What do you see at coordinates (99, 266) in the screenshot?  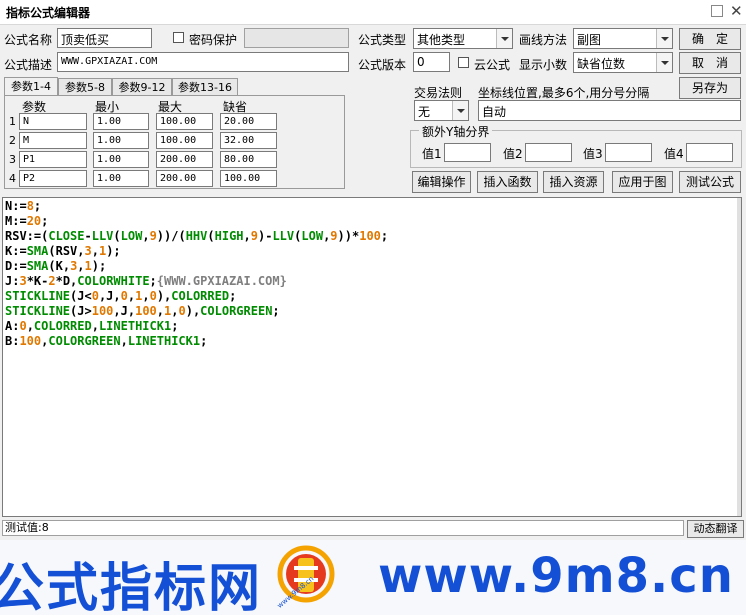 I see `code-token: );` at bounding box center [99, 266].